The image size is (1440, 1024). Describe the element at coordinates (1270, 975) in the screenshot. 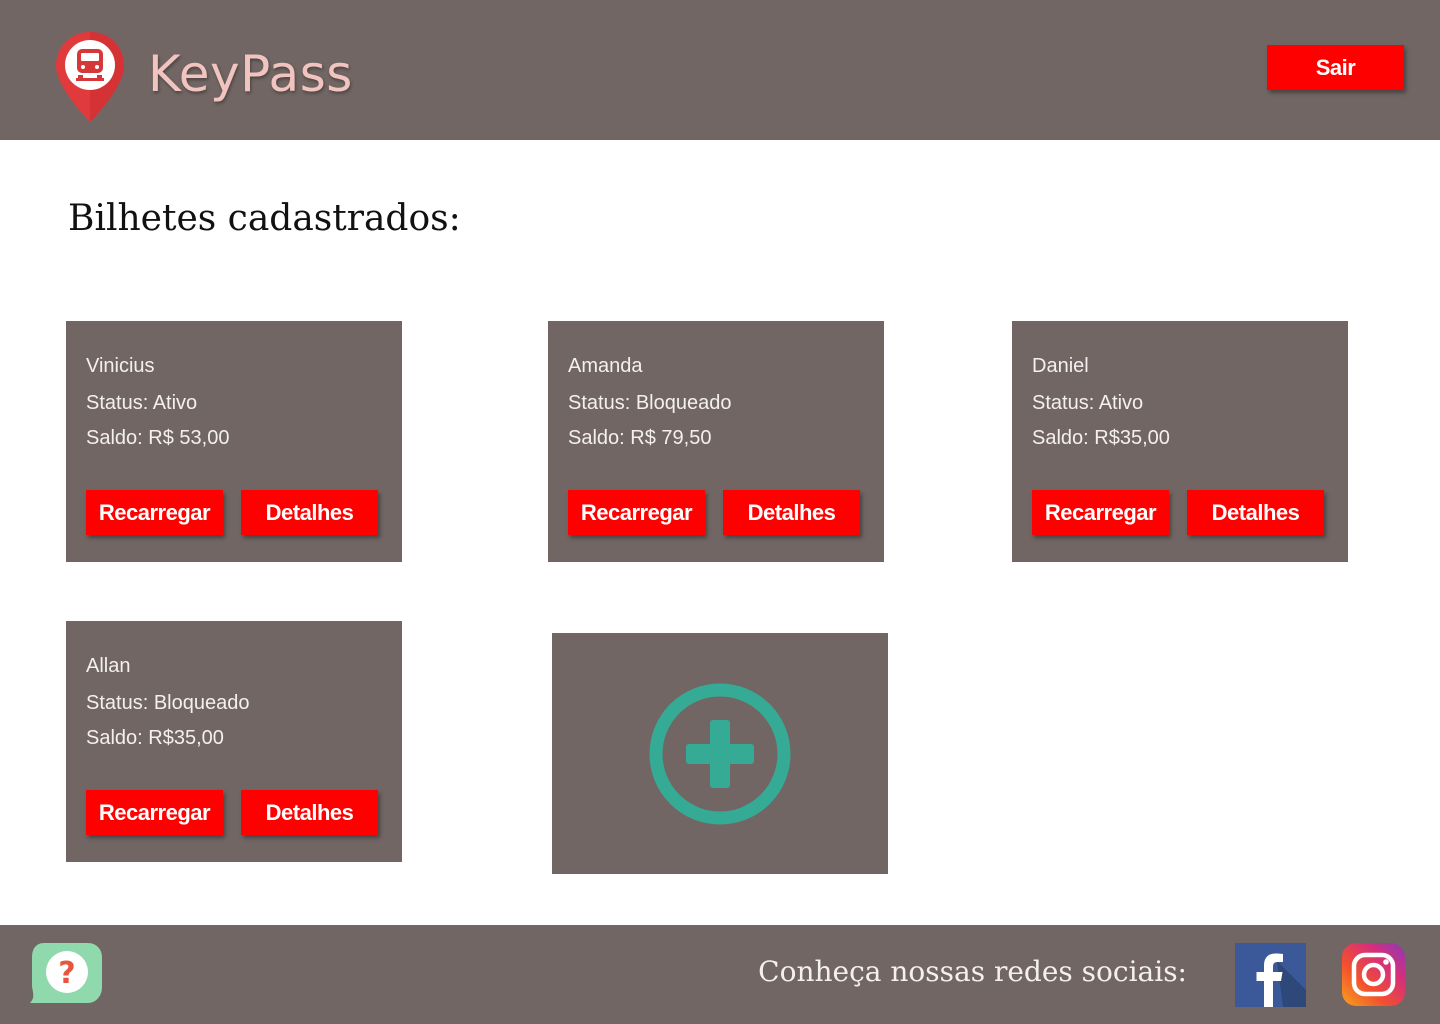

I see `facebook-icon` at that location.